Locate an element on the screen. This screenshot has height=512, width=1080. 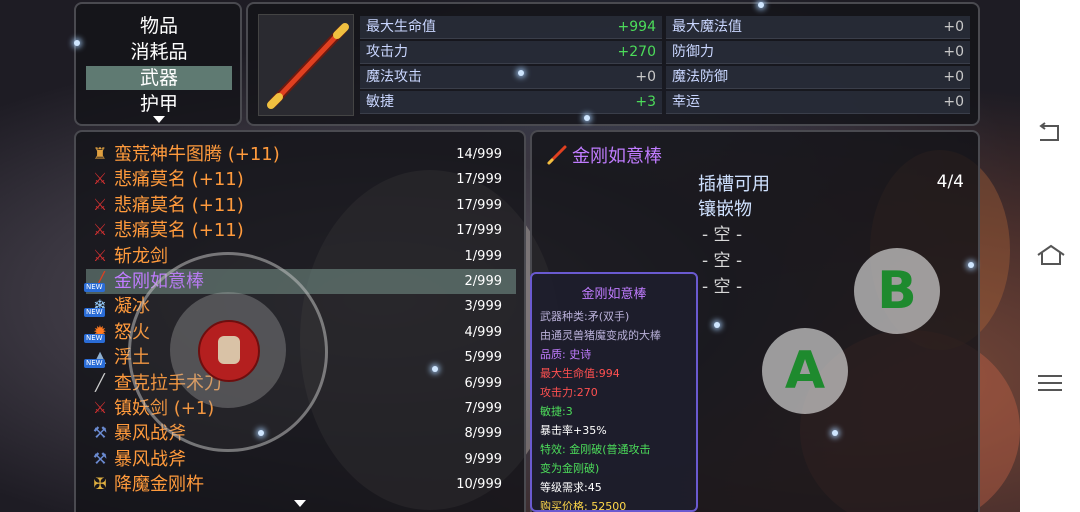
item-count: 1/999 is located at coordinates (483, 256).